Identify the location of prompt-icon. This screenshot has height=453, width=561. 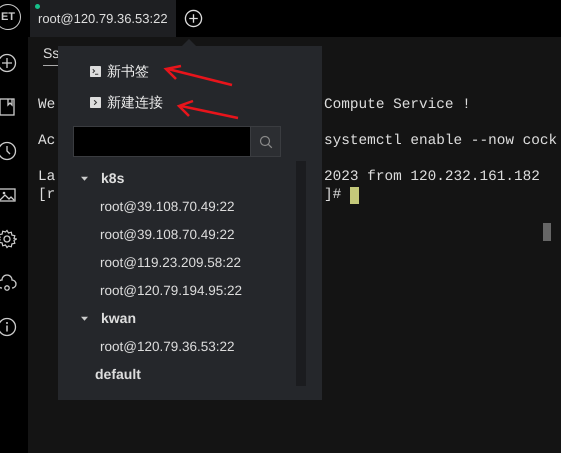
(95, 102).